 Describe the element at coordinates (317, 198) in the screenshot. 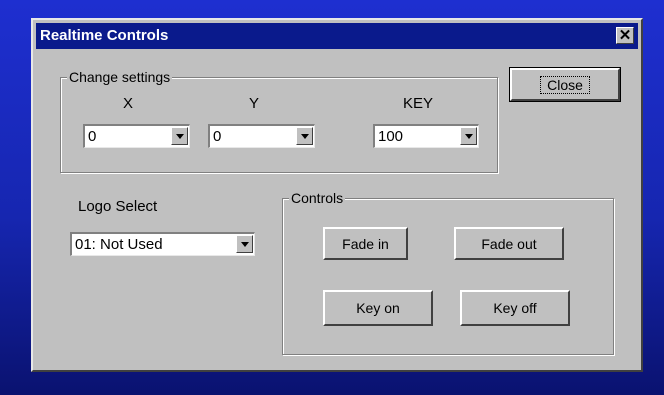

I see `controls-label: Controls` at that location.